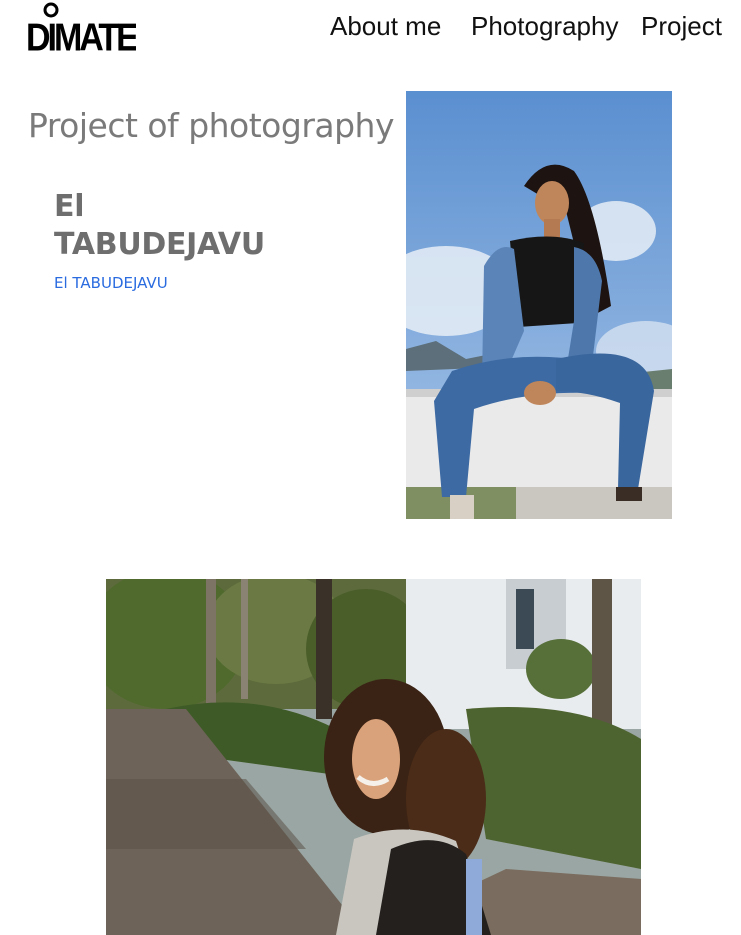  I want to click on nav-project: Project, so click(681, 26).